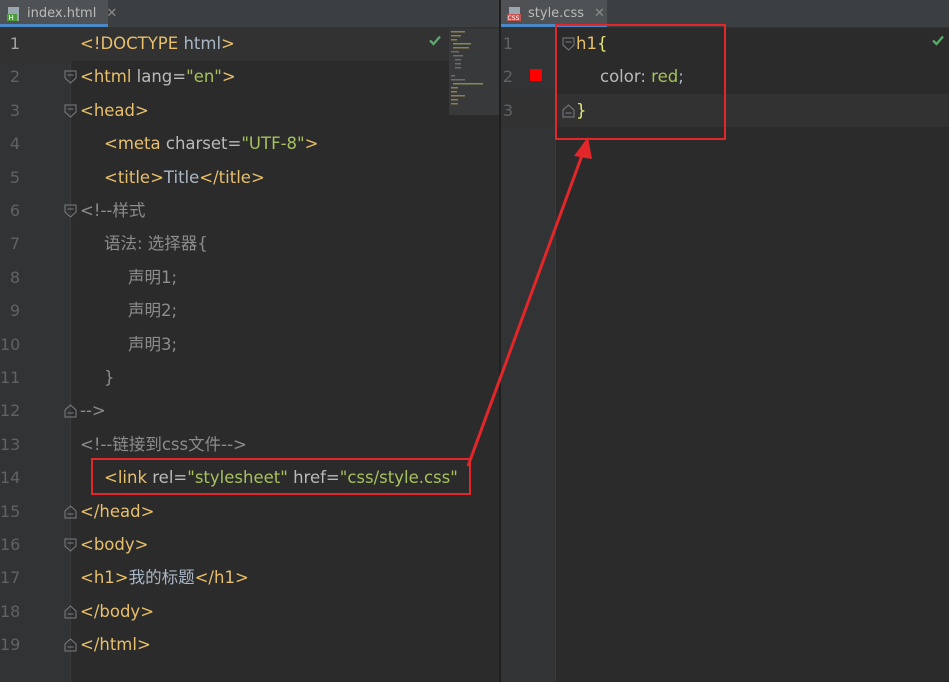 The height and width of the screenshot is (682, 949). I want to click on code-line: </html>, so click(115, 645).